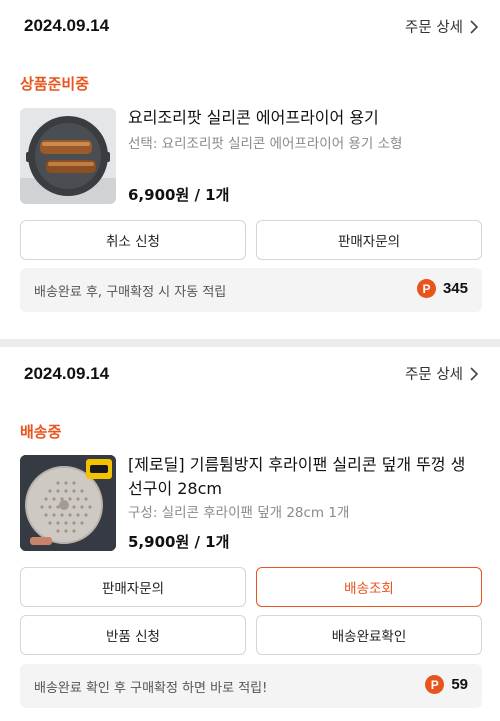  I want to click on reward-points-value: 59, so click(459, 684).